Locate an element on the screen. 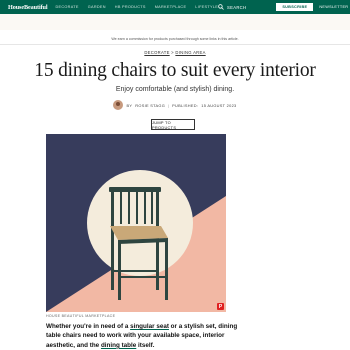 The image size is (350, 350). link-dining-table: dining table is located at coordinates (118, 345).